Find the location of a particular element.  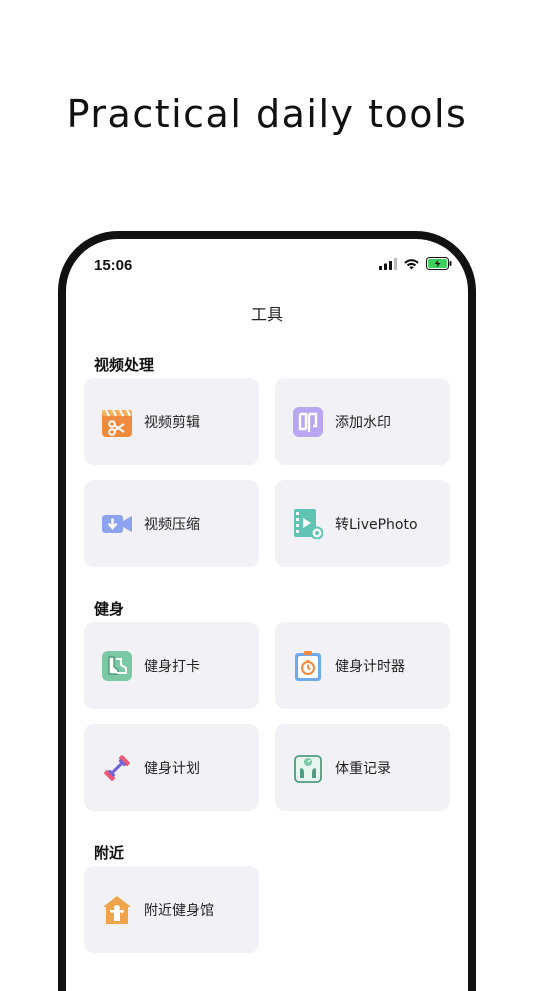

tool-label: 体重记录 is located at coordinates (363, 768).